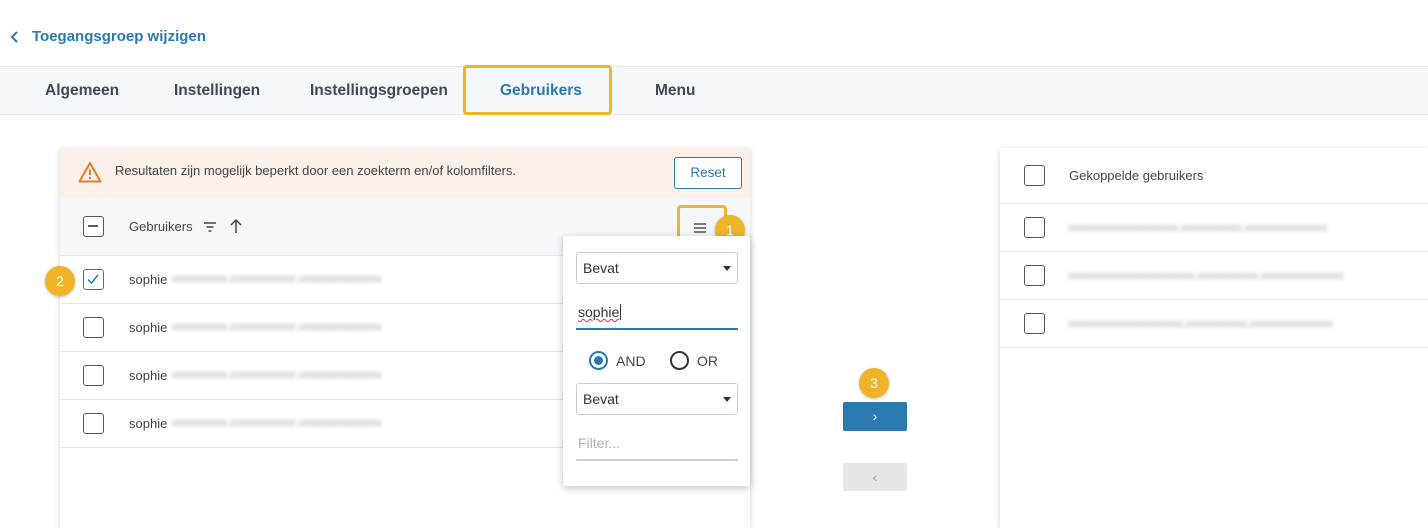  I want to click on radio-and-indicator, so click(598, 360).